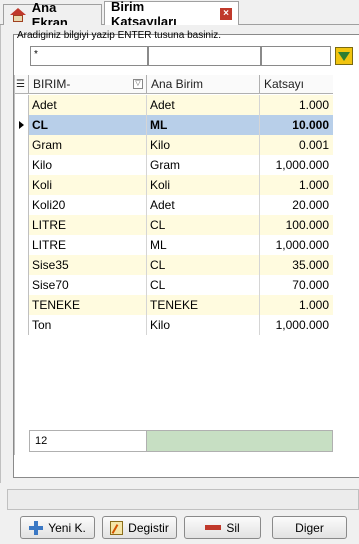  I want to click on sort-filter-icon: ▽, so click(138, 84).